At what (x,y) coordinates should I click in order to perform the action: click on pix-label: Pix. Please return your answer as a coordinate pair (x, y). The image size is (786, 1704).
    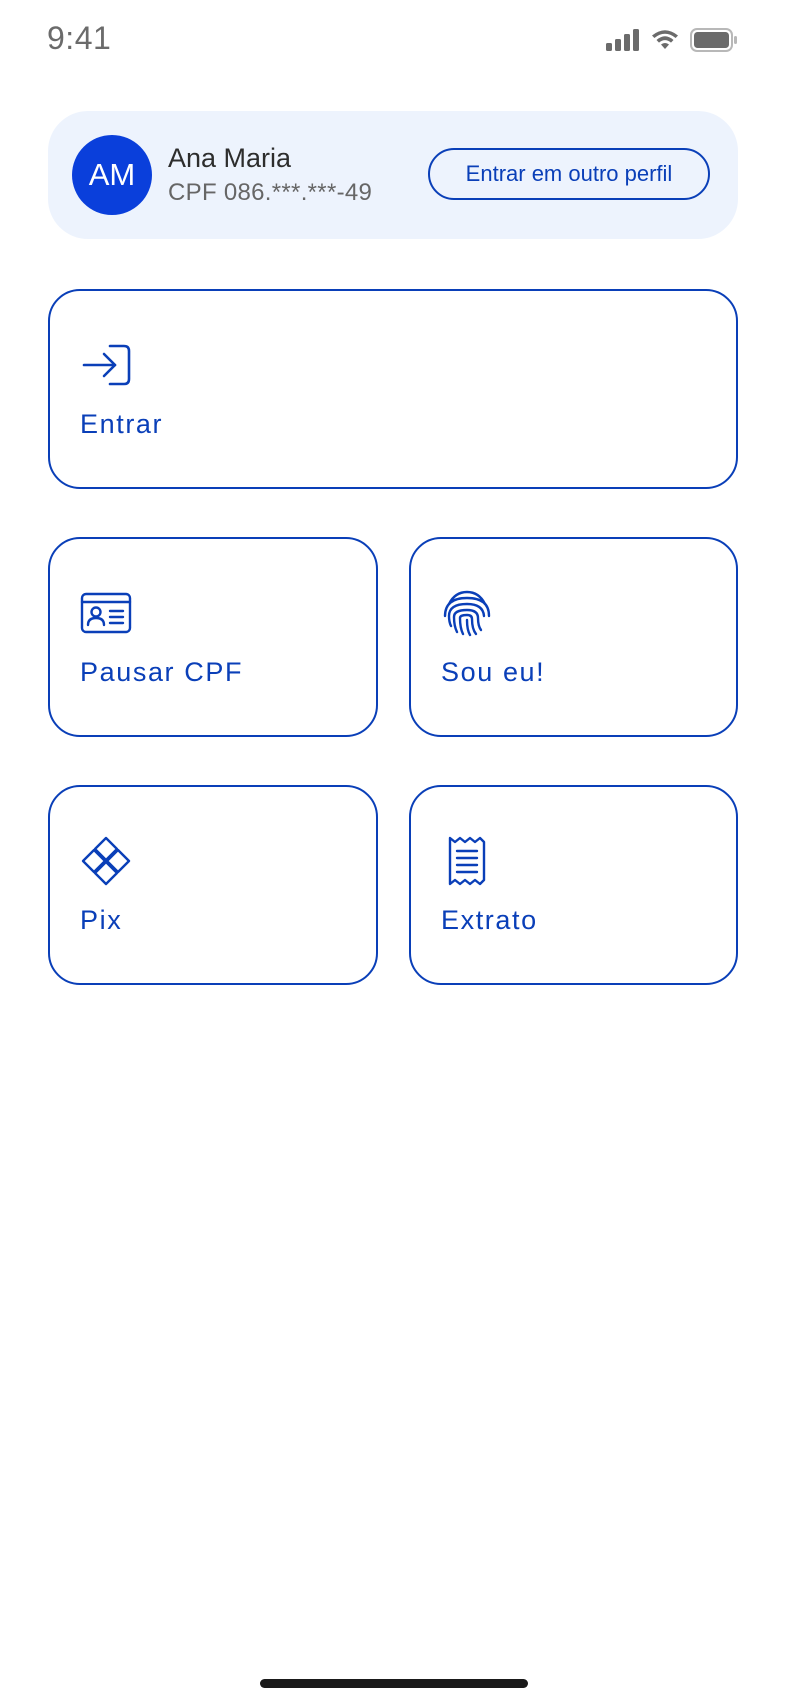
    Looking at the image, I should click on (101, 920).